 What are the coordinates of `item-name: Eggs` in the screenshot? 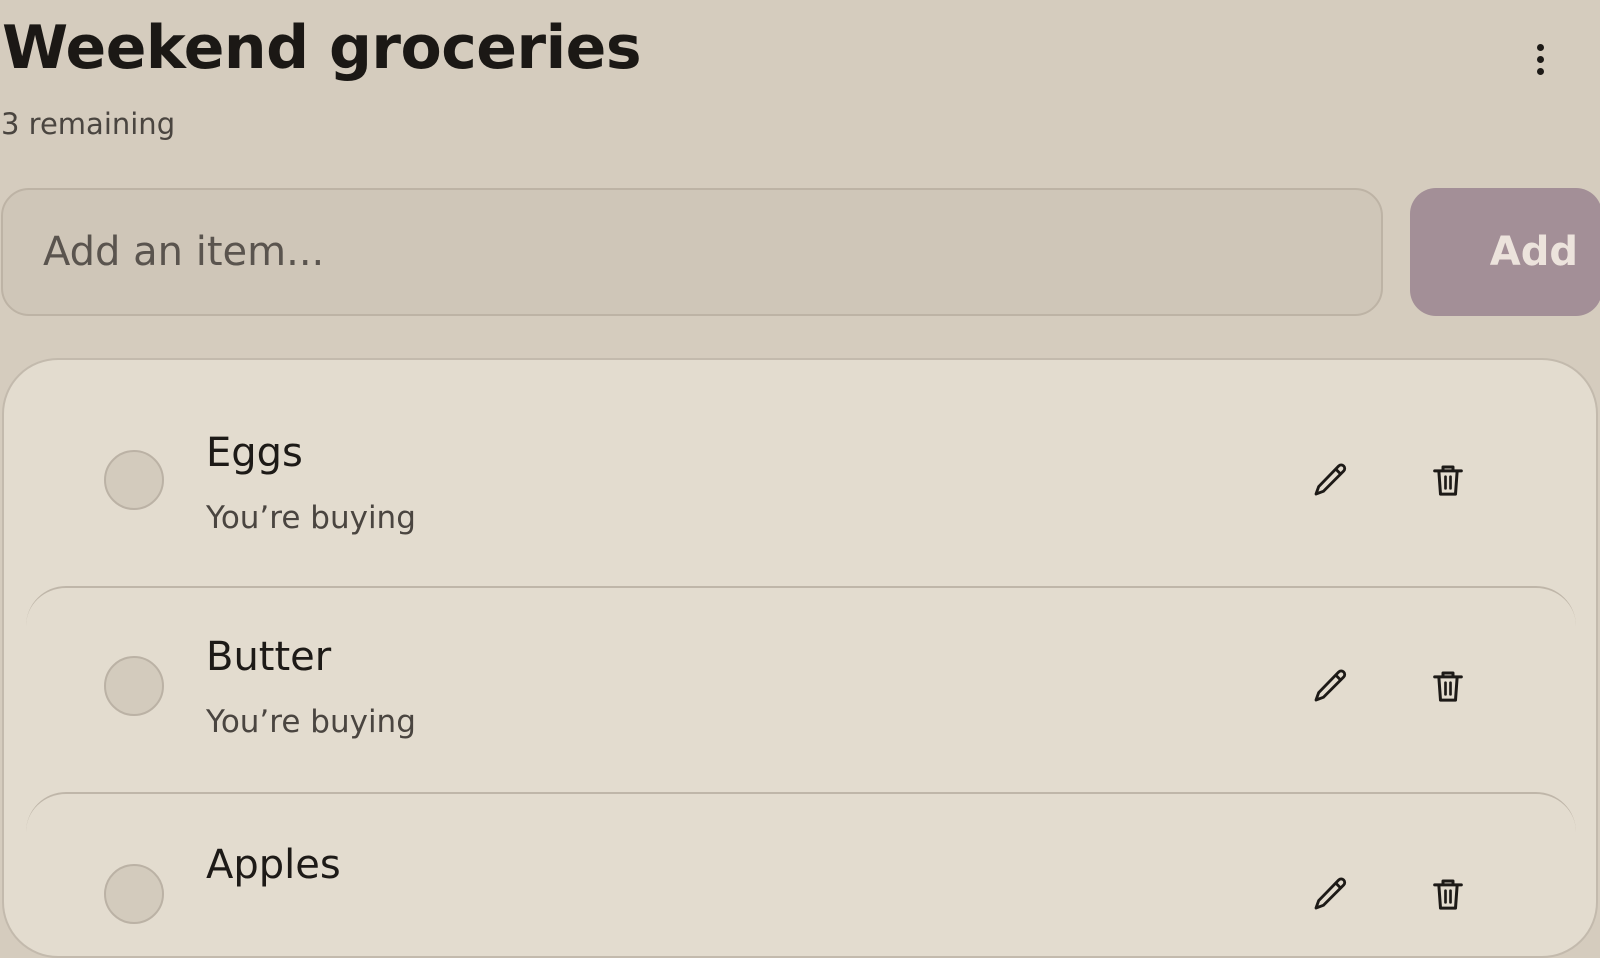 It's located at (254, 453).